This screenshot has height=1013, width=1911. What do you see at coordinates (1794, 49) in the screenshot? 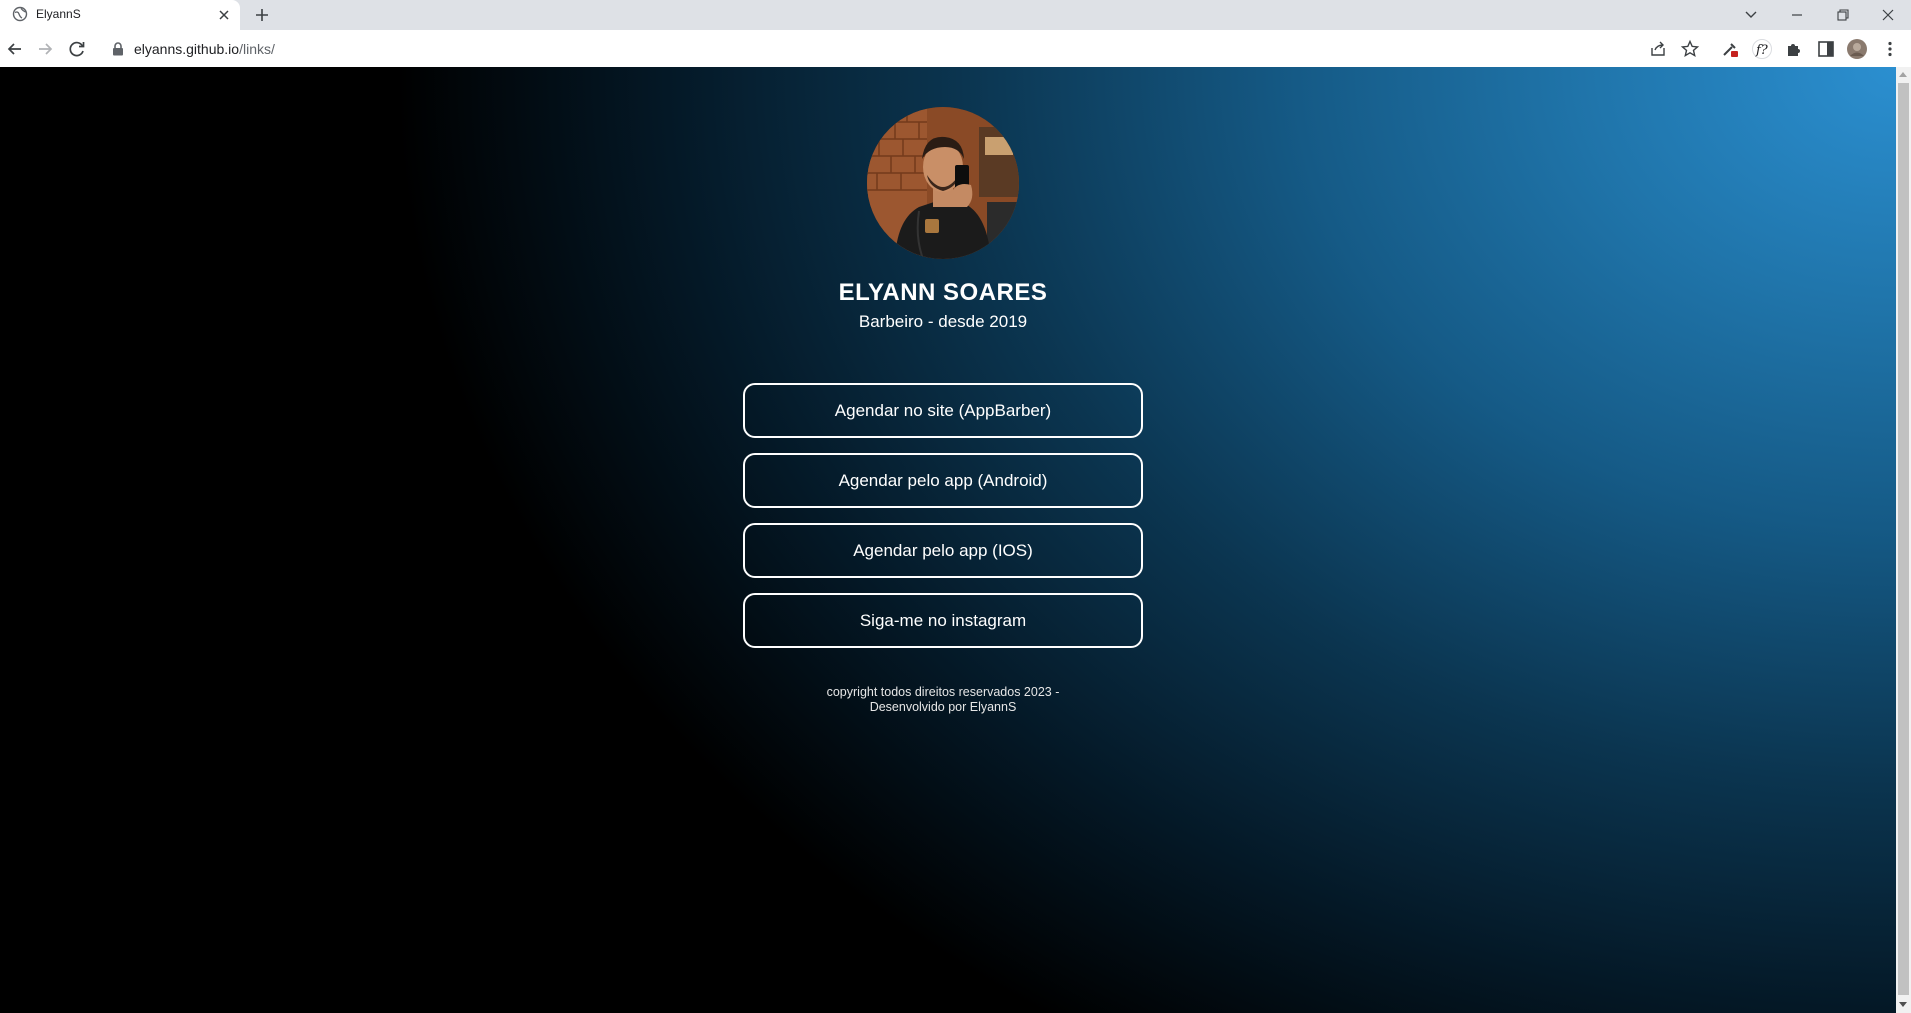
I see `puzzle-extensions-icon` at bounding box center [1794, 49].